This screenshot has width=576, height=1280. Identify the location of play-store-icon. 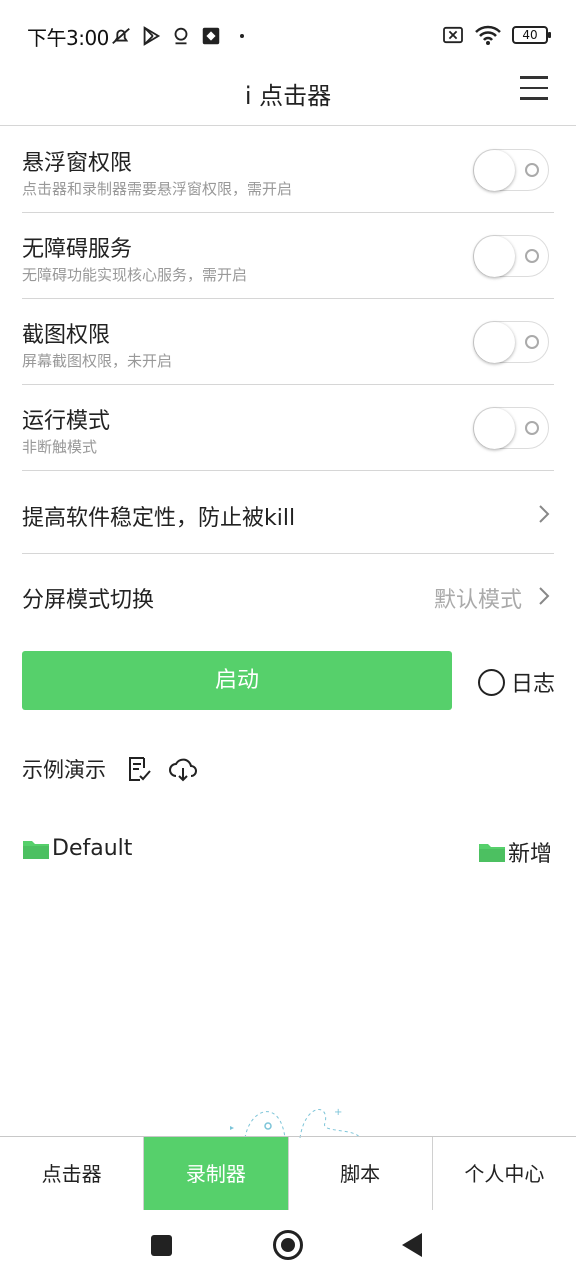
(152, 36).